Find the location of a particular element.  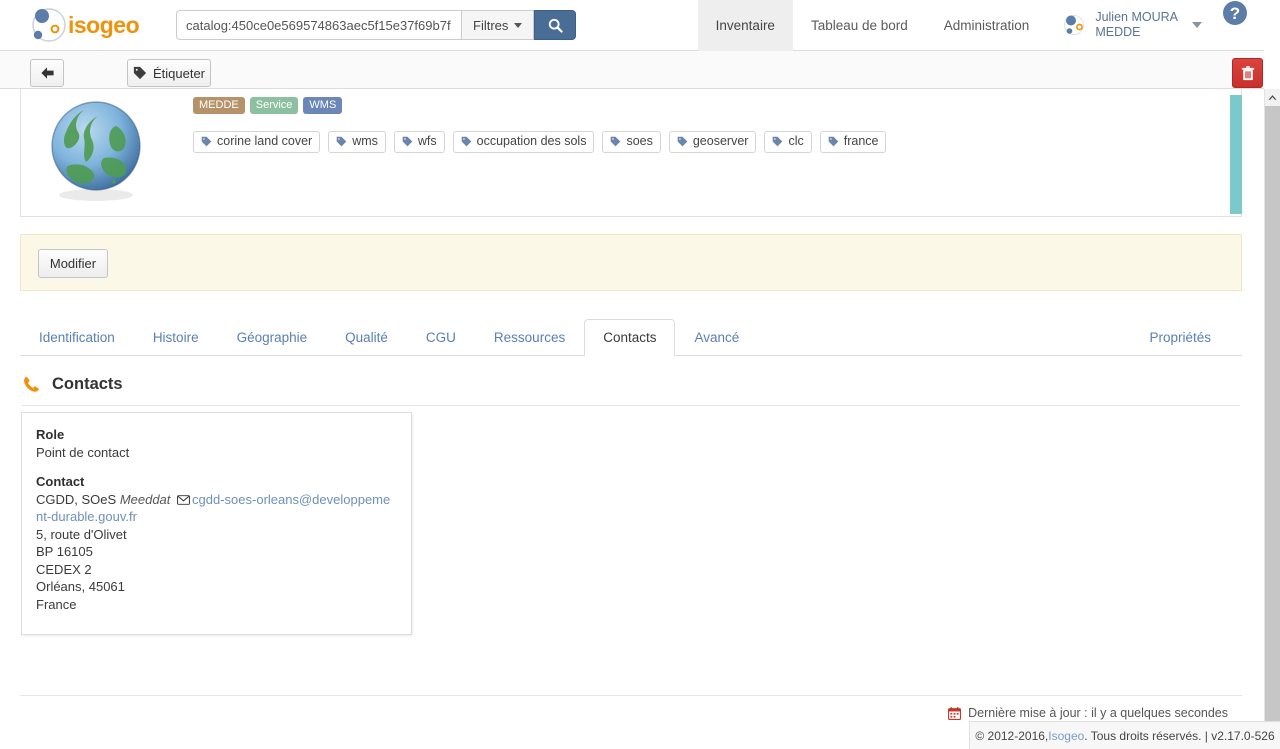

copyright-prefix: © 2012-2016, is located at coordinates (1012, 735).